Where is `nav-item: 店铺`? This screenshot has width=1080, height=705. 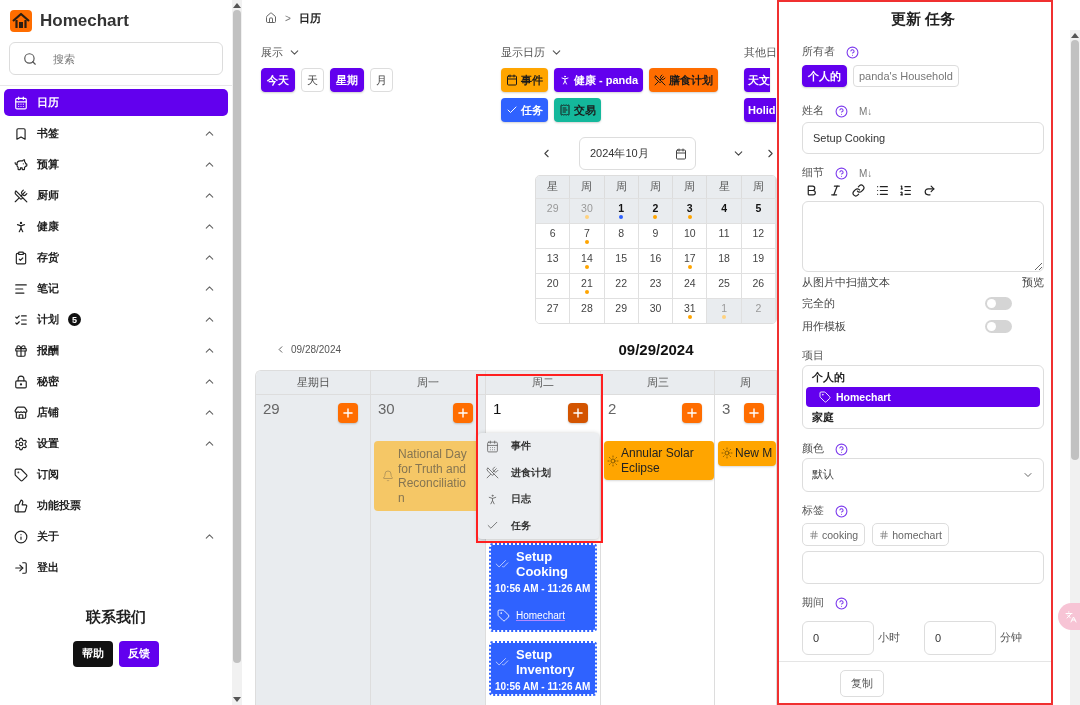 nav-item: 店铺 is located at coordinates (116, 412).